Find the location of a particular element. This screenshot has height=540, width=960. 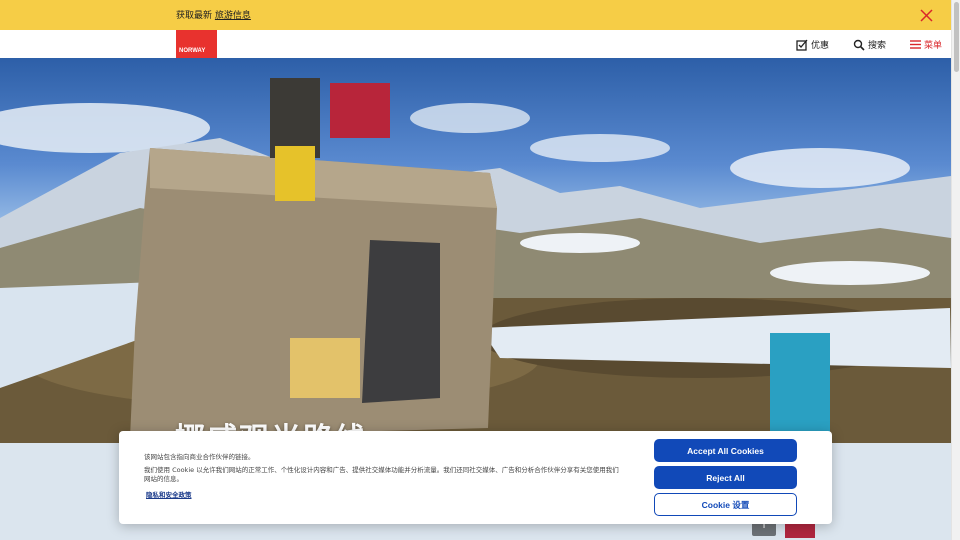

cookie-settings-button: Cookie 设置 is located at coordinates (725, 504).